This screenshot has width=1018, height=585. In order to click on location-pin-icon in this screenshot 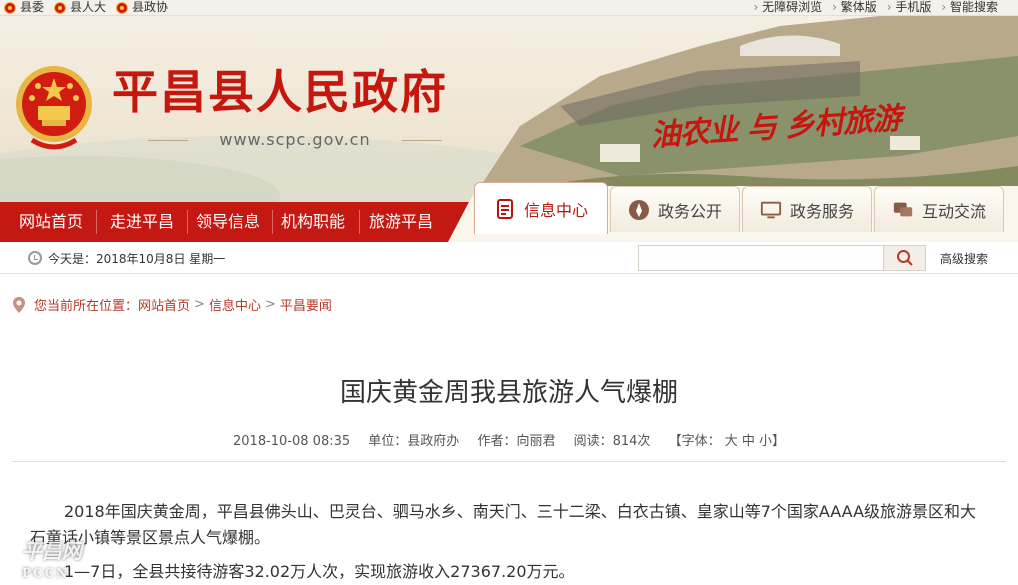, I will do `click(19, 304)`.